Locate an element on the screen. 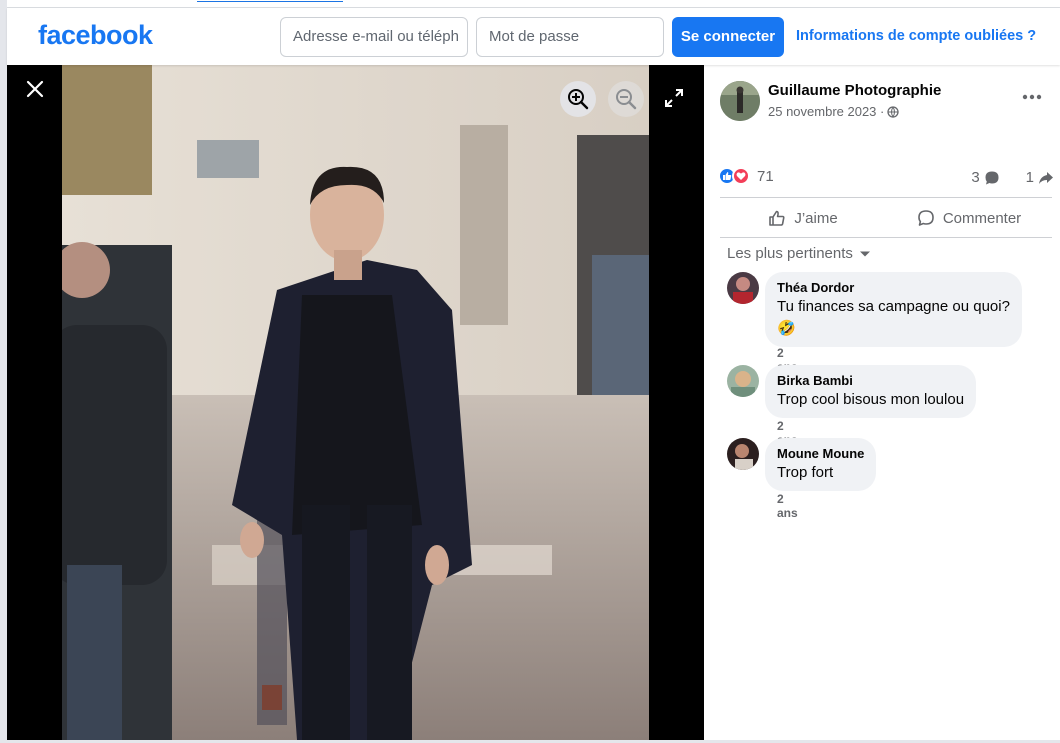  divider-bottom is located at coordinates (886, 237).